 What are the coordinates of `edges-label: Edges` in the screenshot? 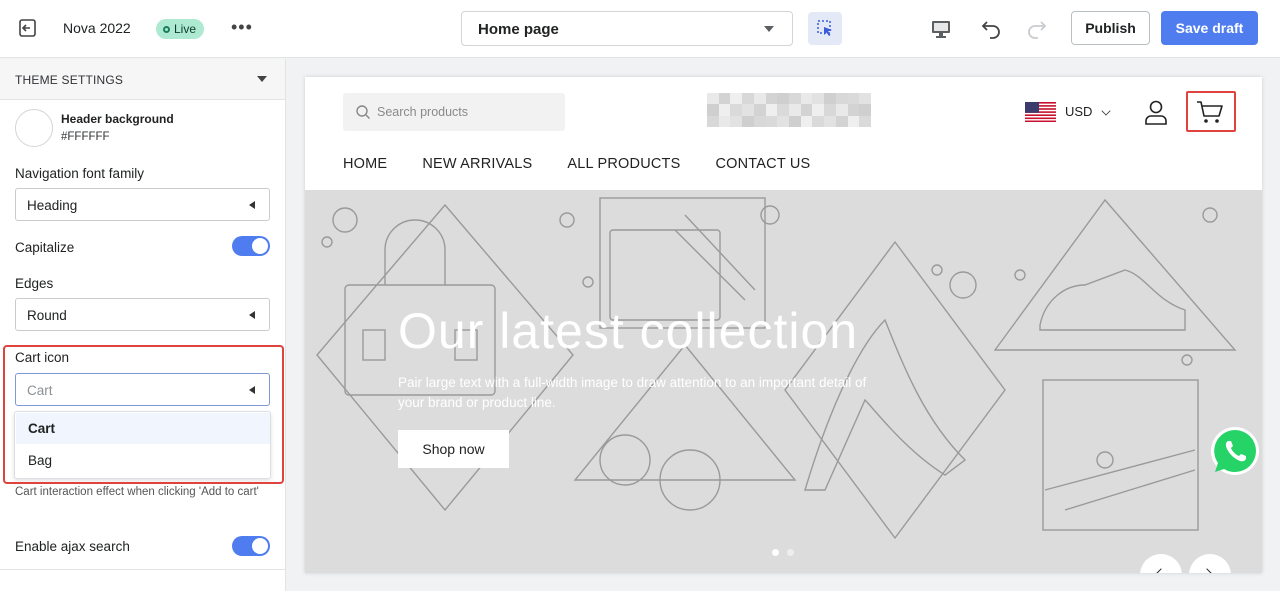 It's located at (34, 283).